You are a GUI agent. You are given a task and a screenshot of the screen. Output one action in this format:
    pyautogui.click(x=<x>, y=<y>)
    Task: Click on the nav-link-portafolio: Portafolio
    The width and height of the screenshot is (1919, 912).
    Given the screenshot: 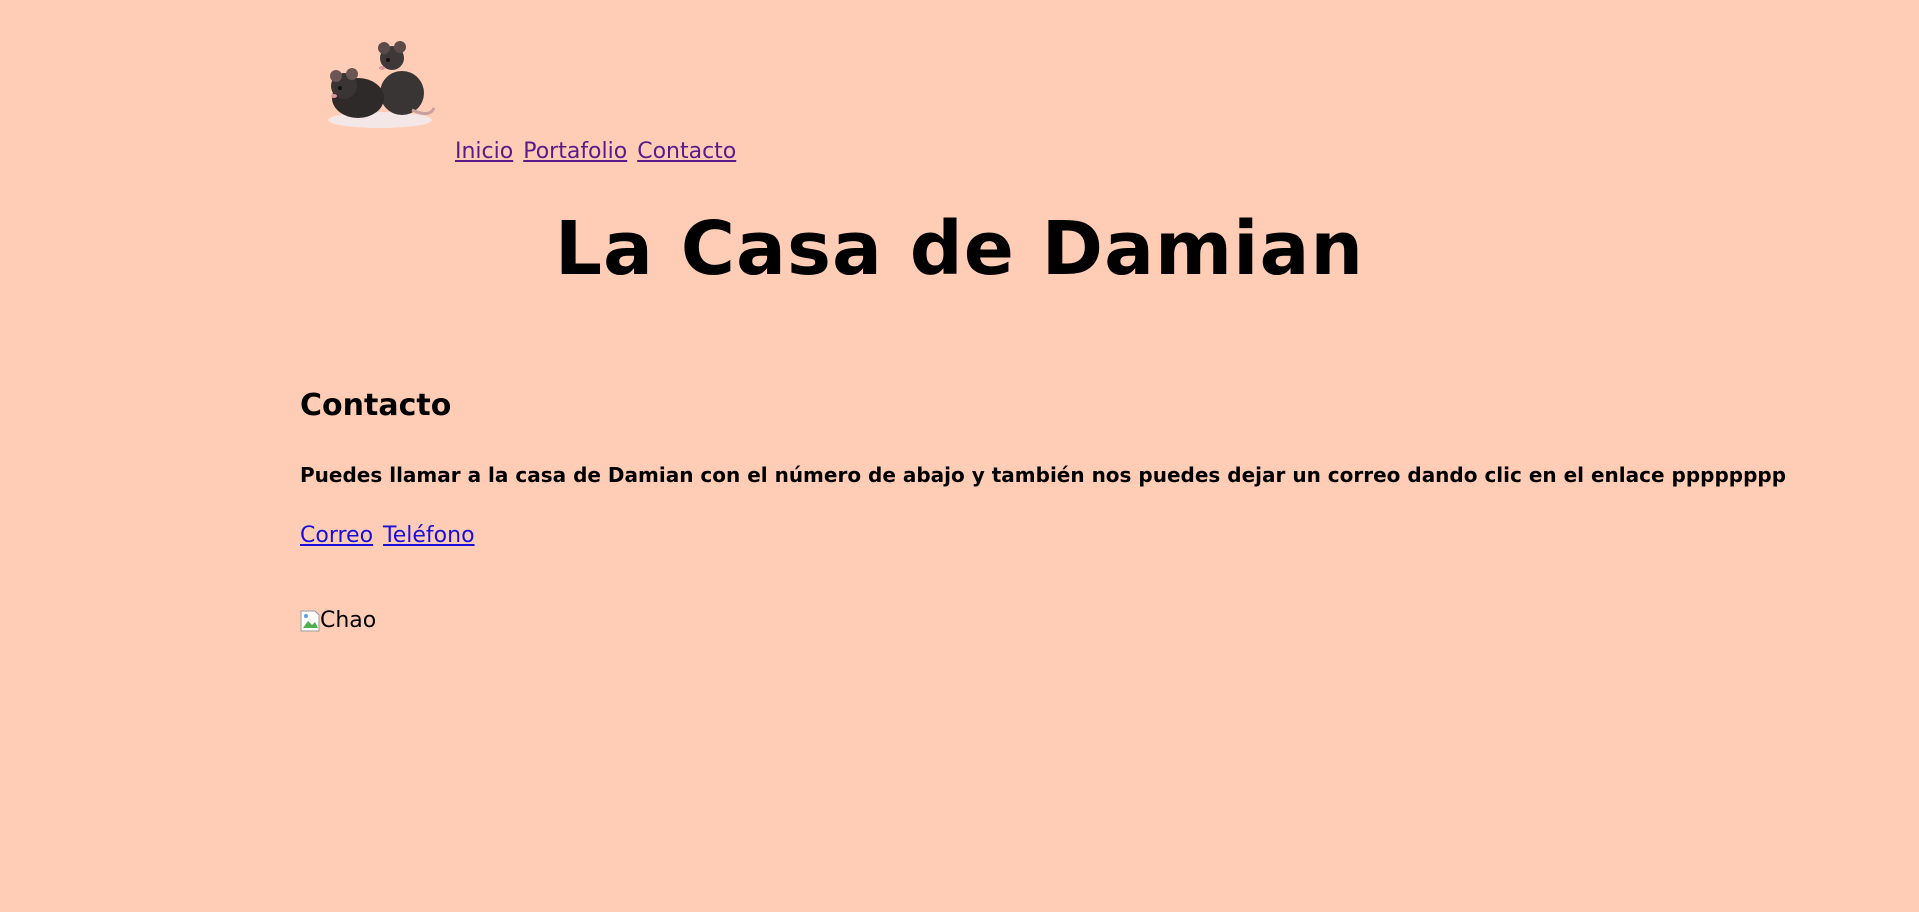 What is the action you would take?
    pyautogui.click(x=575, y=151)
    